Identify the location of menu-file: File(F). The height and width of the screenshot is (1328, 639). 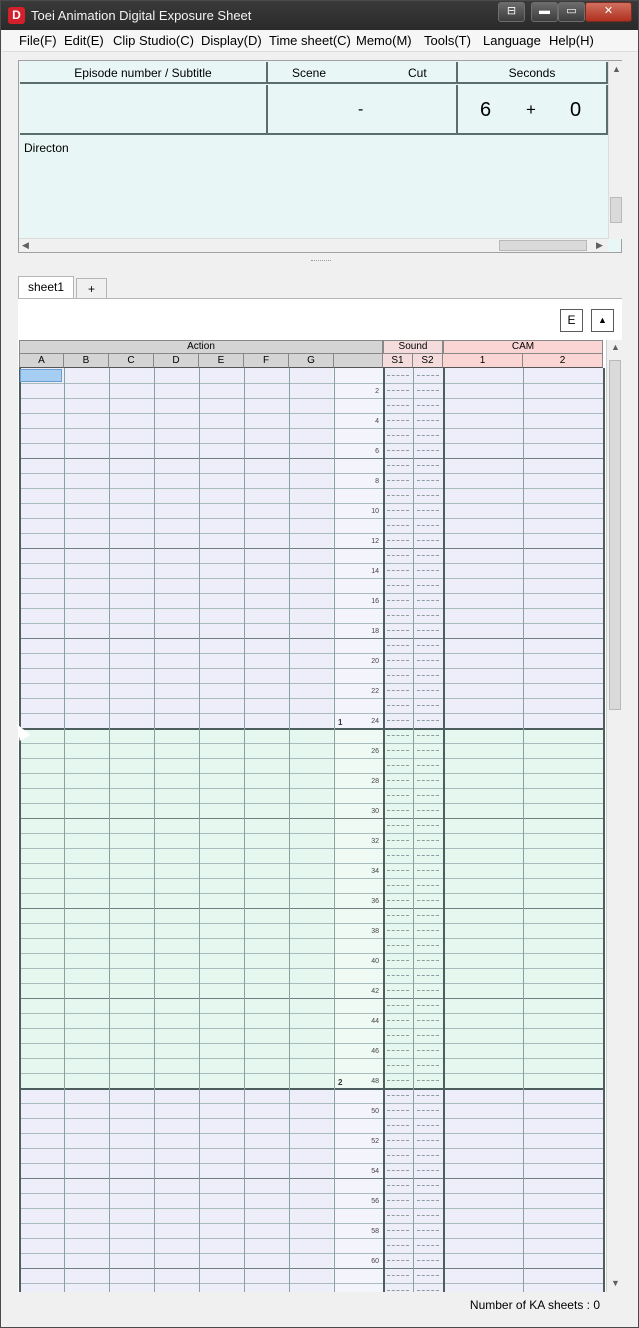
(38, 40).